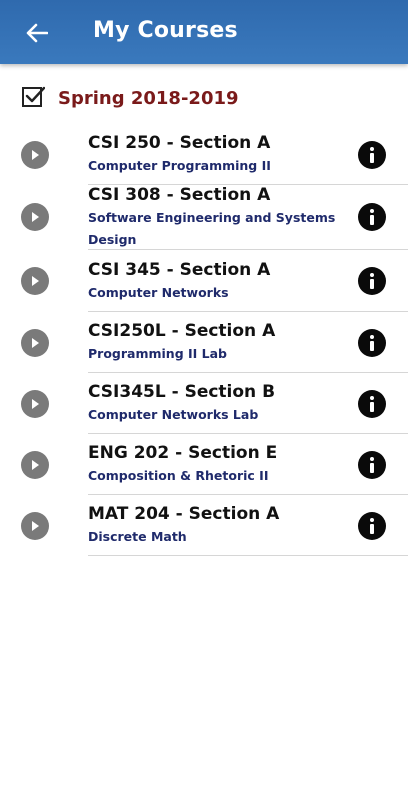 This screenshot has width=408, height=800. I want to click on app-bar: My Courses, so click(204, 32).